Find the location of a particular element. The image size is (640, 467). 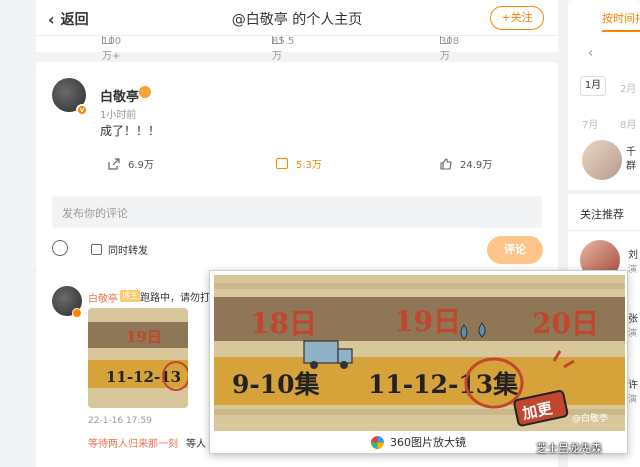

related-user-text: 千 群 is located at coordinates (631, 160).